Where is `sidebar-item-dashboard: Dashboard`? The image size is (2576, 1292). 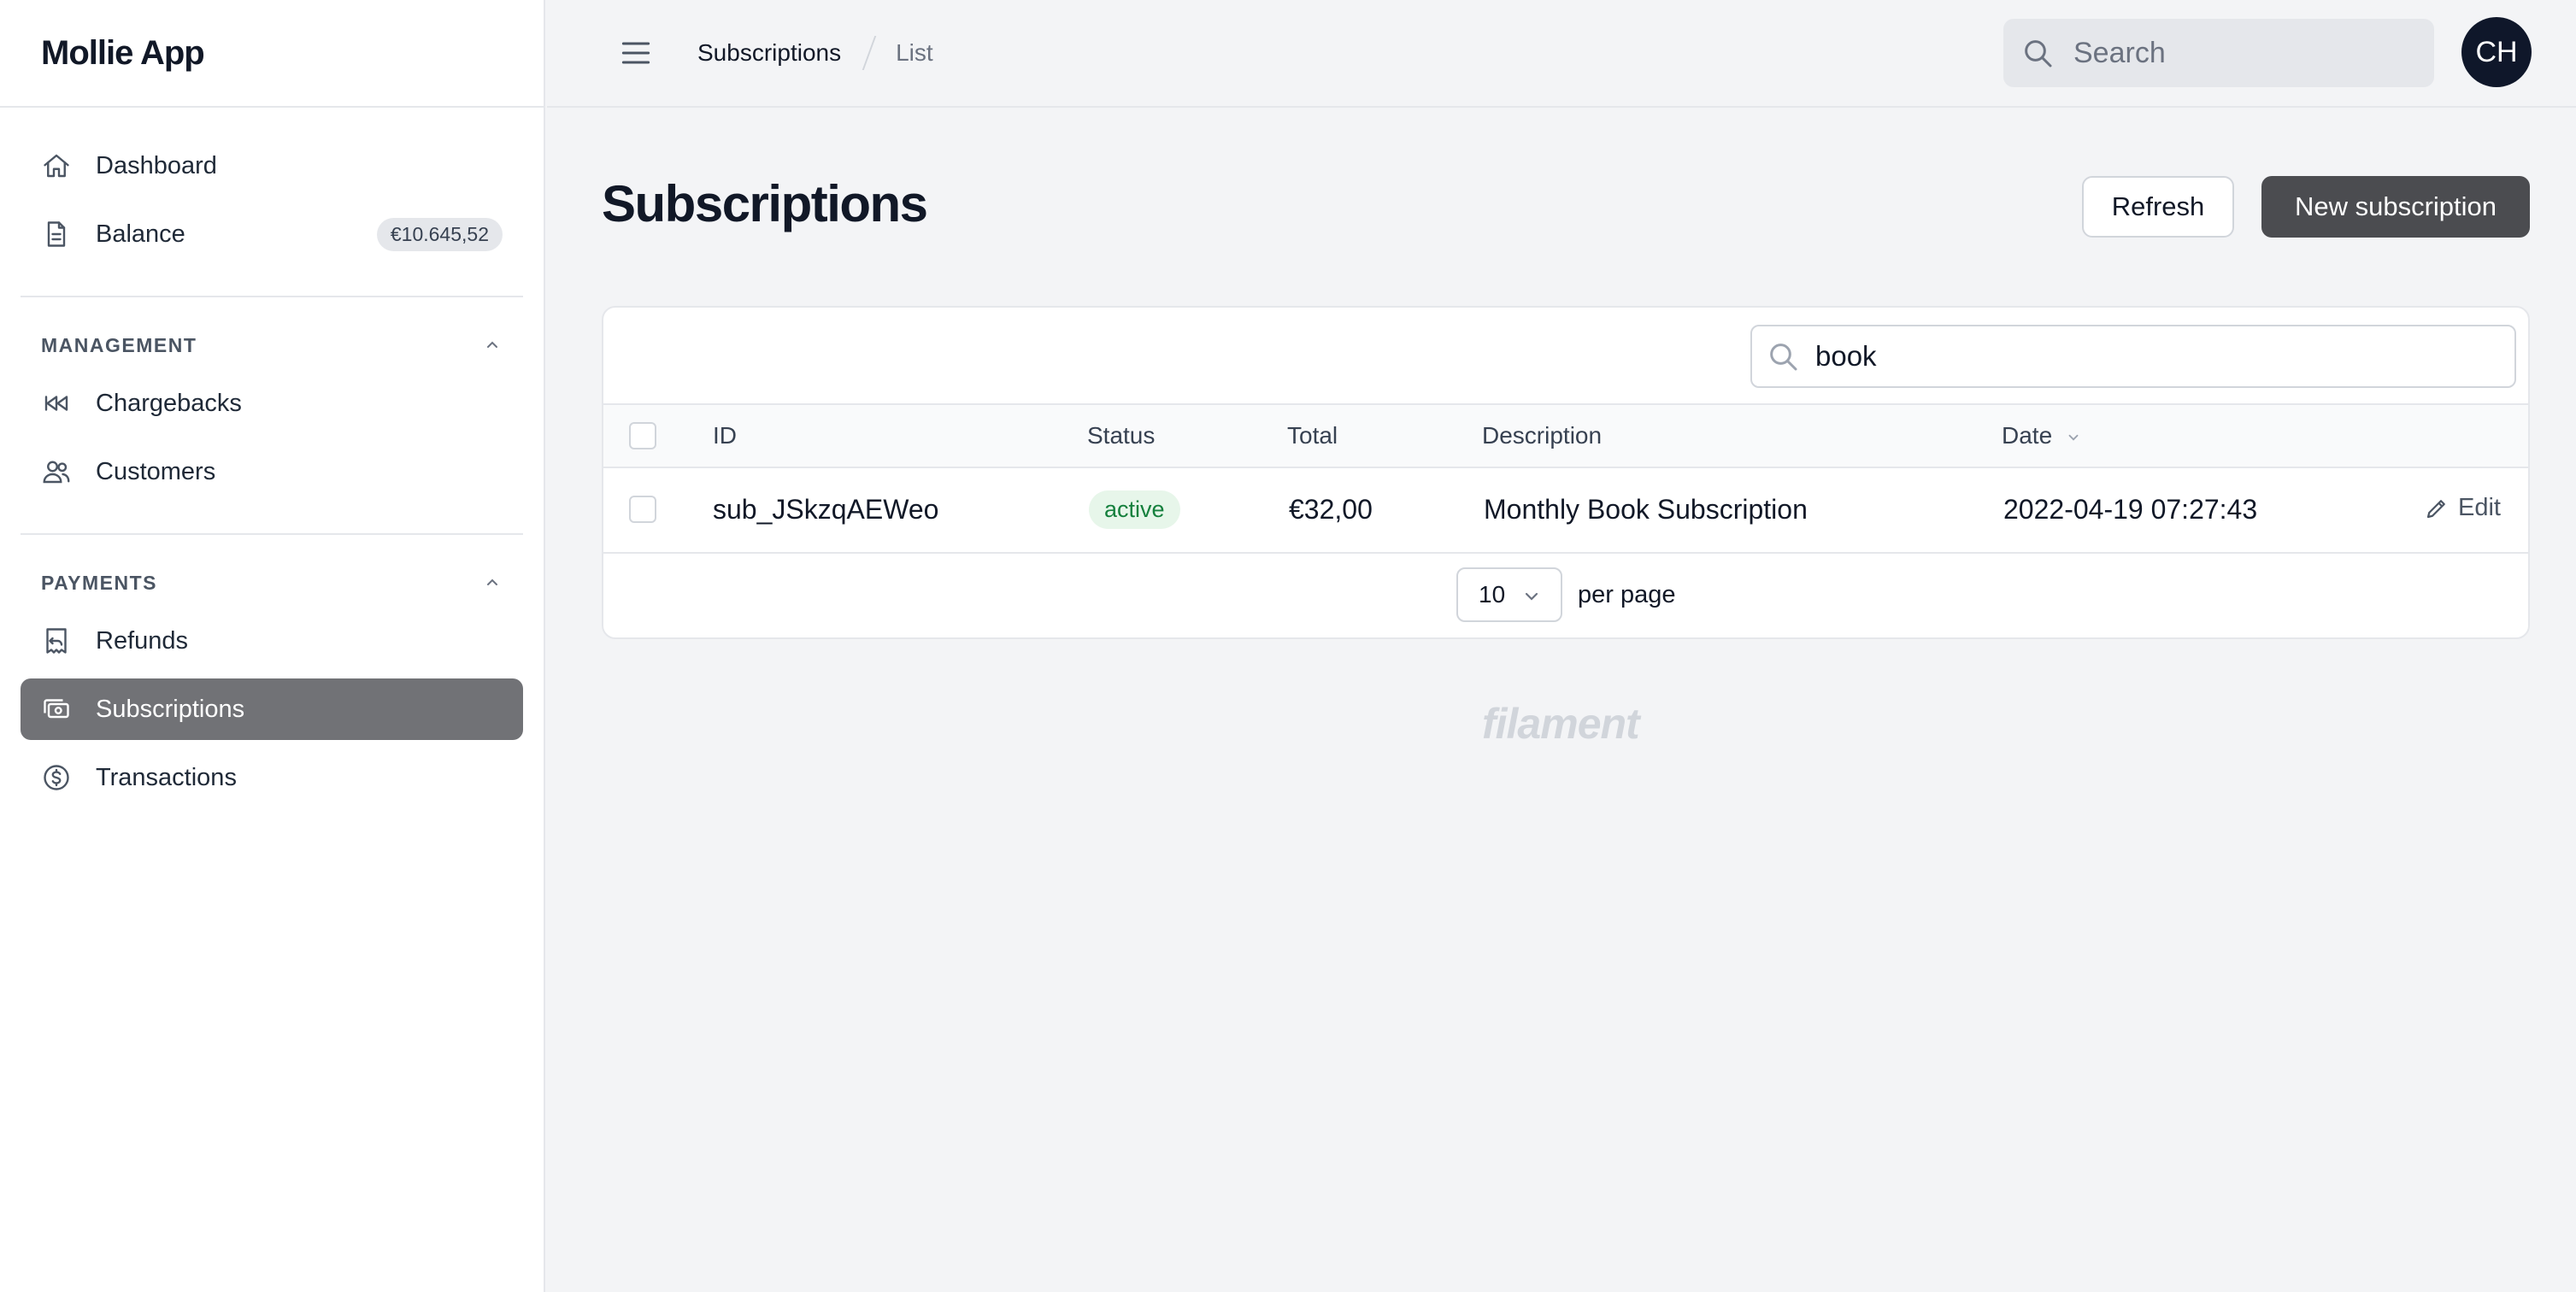
sidebar-item-dashboard: Dashboard is located at coordinates (272, 166).